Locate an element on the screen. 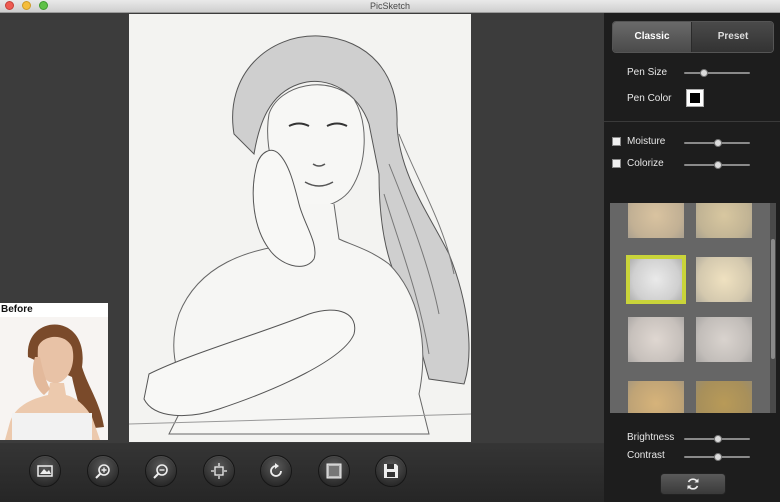 The width and height of the screenshot is (780, 502). zoom-in-icon is located at coordinates (102, 471).